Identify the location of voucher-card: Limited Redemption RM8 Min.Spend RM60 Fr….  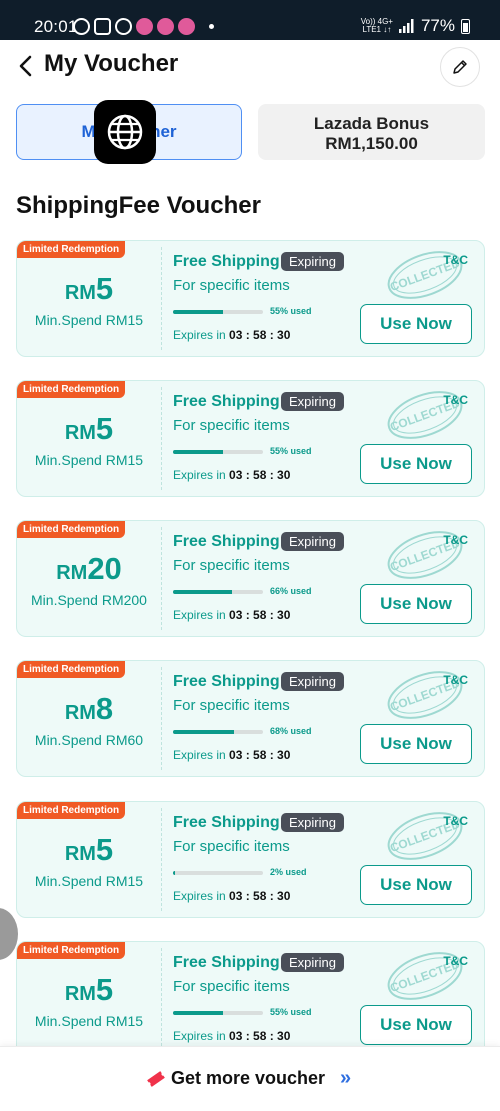
(250, 718).